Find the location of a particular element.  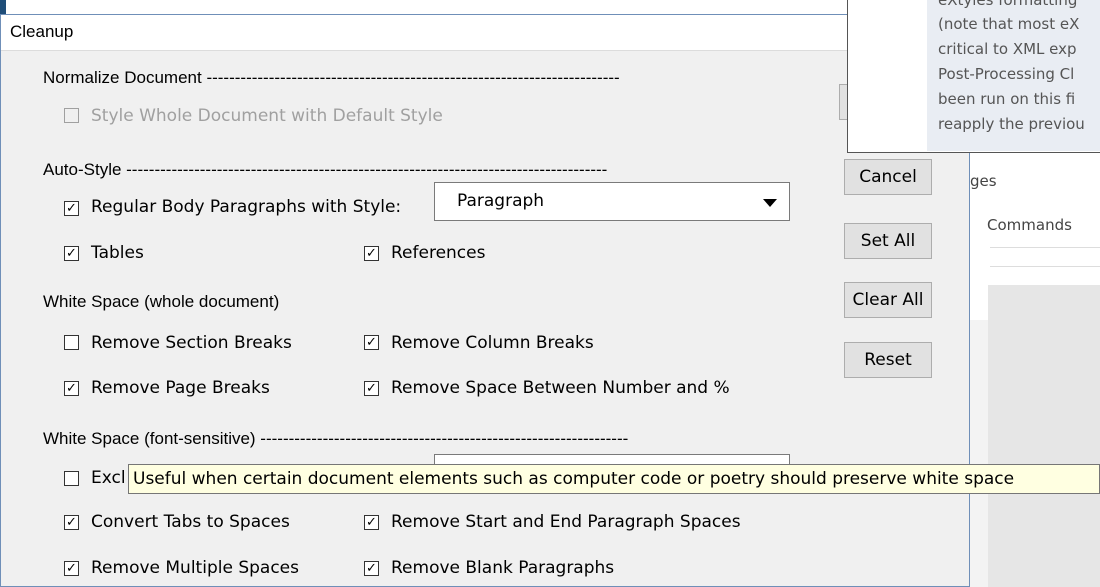

remove-multiple-spaces-checkbox: ✓ is located at coordinates (71, 568).